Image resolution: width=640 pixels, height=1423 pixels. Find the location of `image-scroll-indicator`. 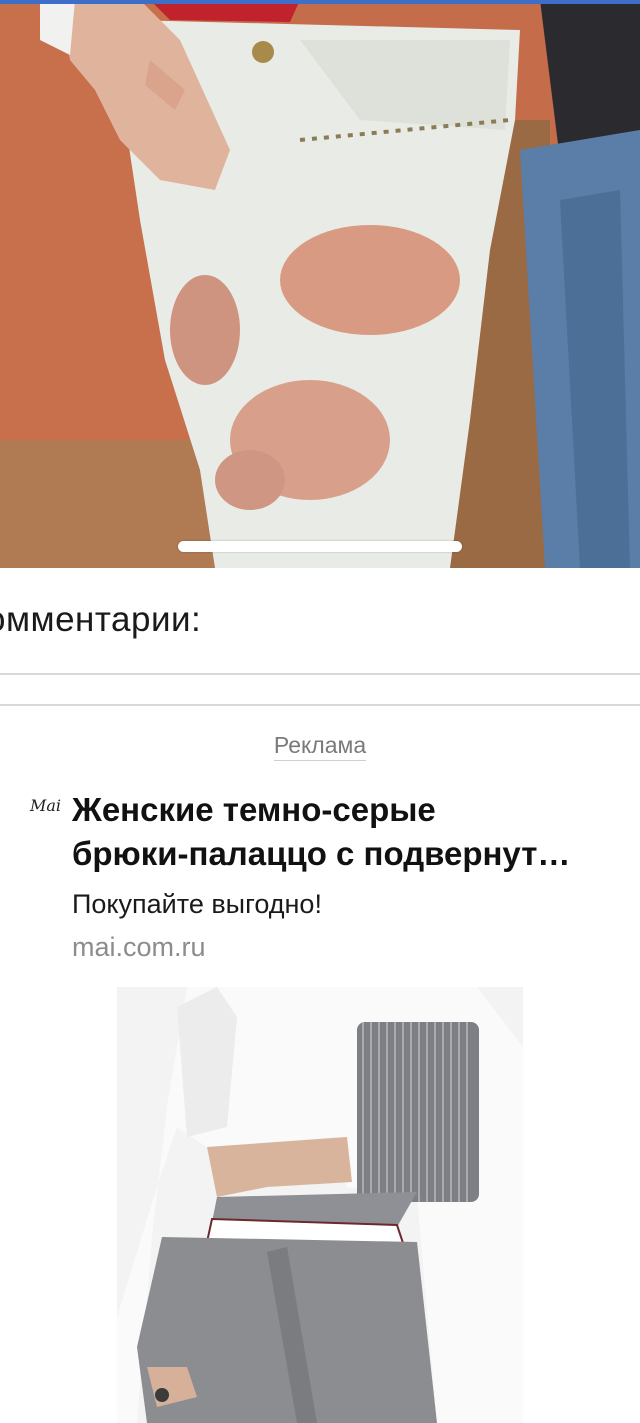

image-scroll-indicator is located at coordinates (320, 546).